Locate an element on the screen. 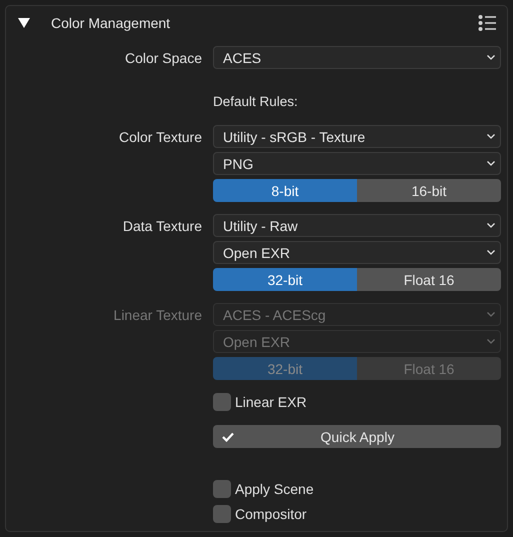 The height and width of the screenshot is (537, 513). dropdown: ACES is located at coordinates (357, 57).